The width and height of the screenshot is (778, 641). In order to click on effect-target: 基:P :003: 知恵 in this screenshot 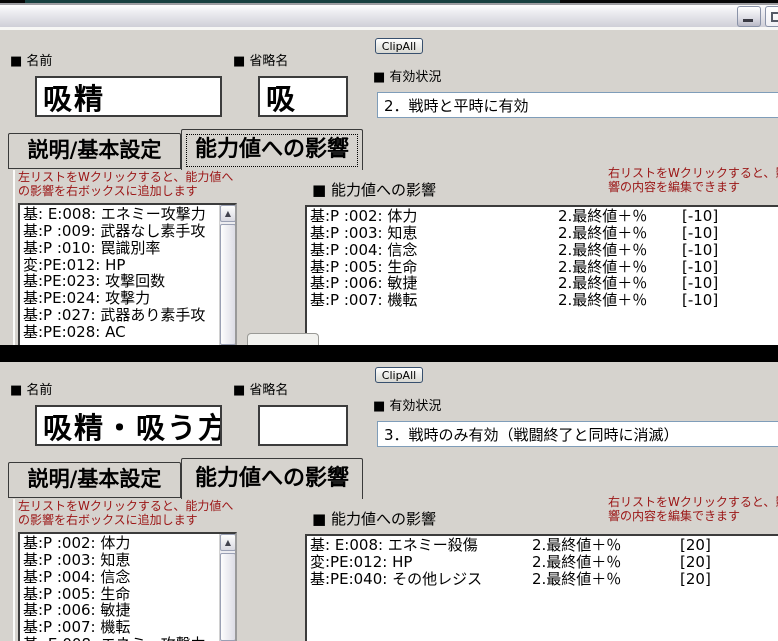, I will do `click(364, 232)`.